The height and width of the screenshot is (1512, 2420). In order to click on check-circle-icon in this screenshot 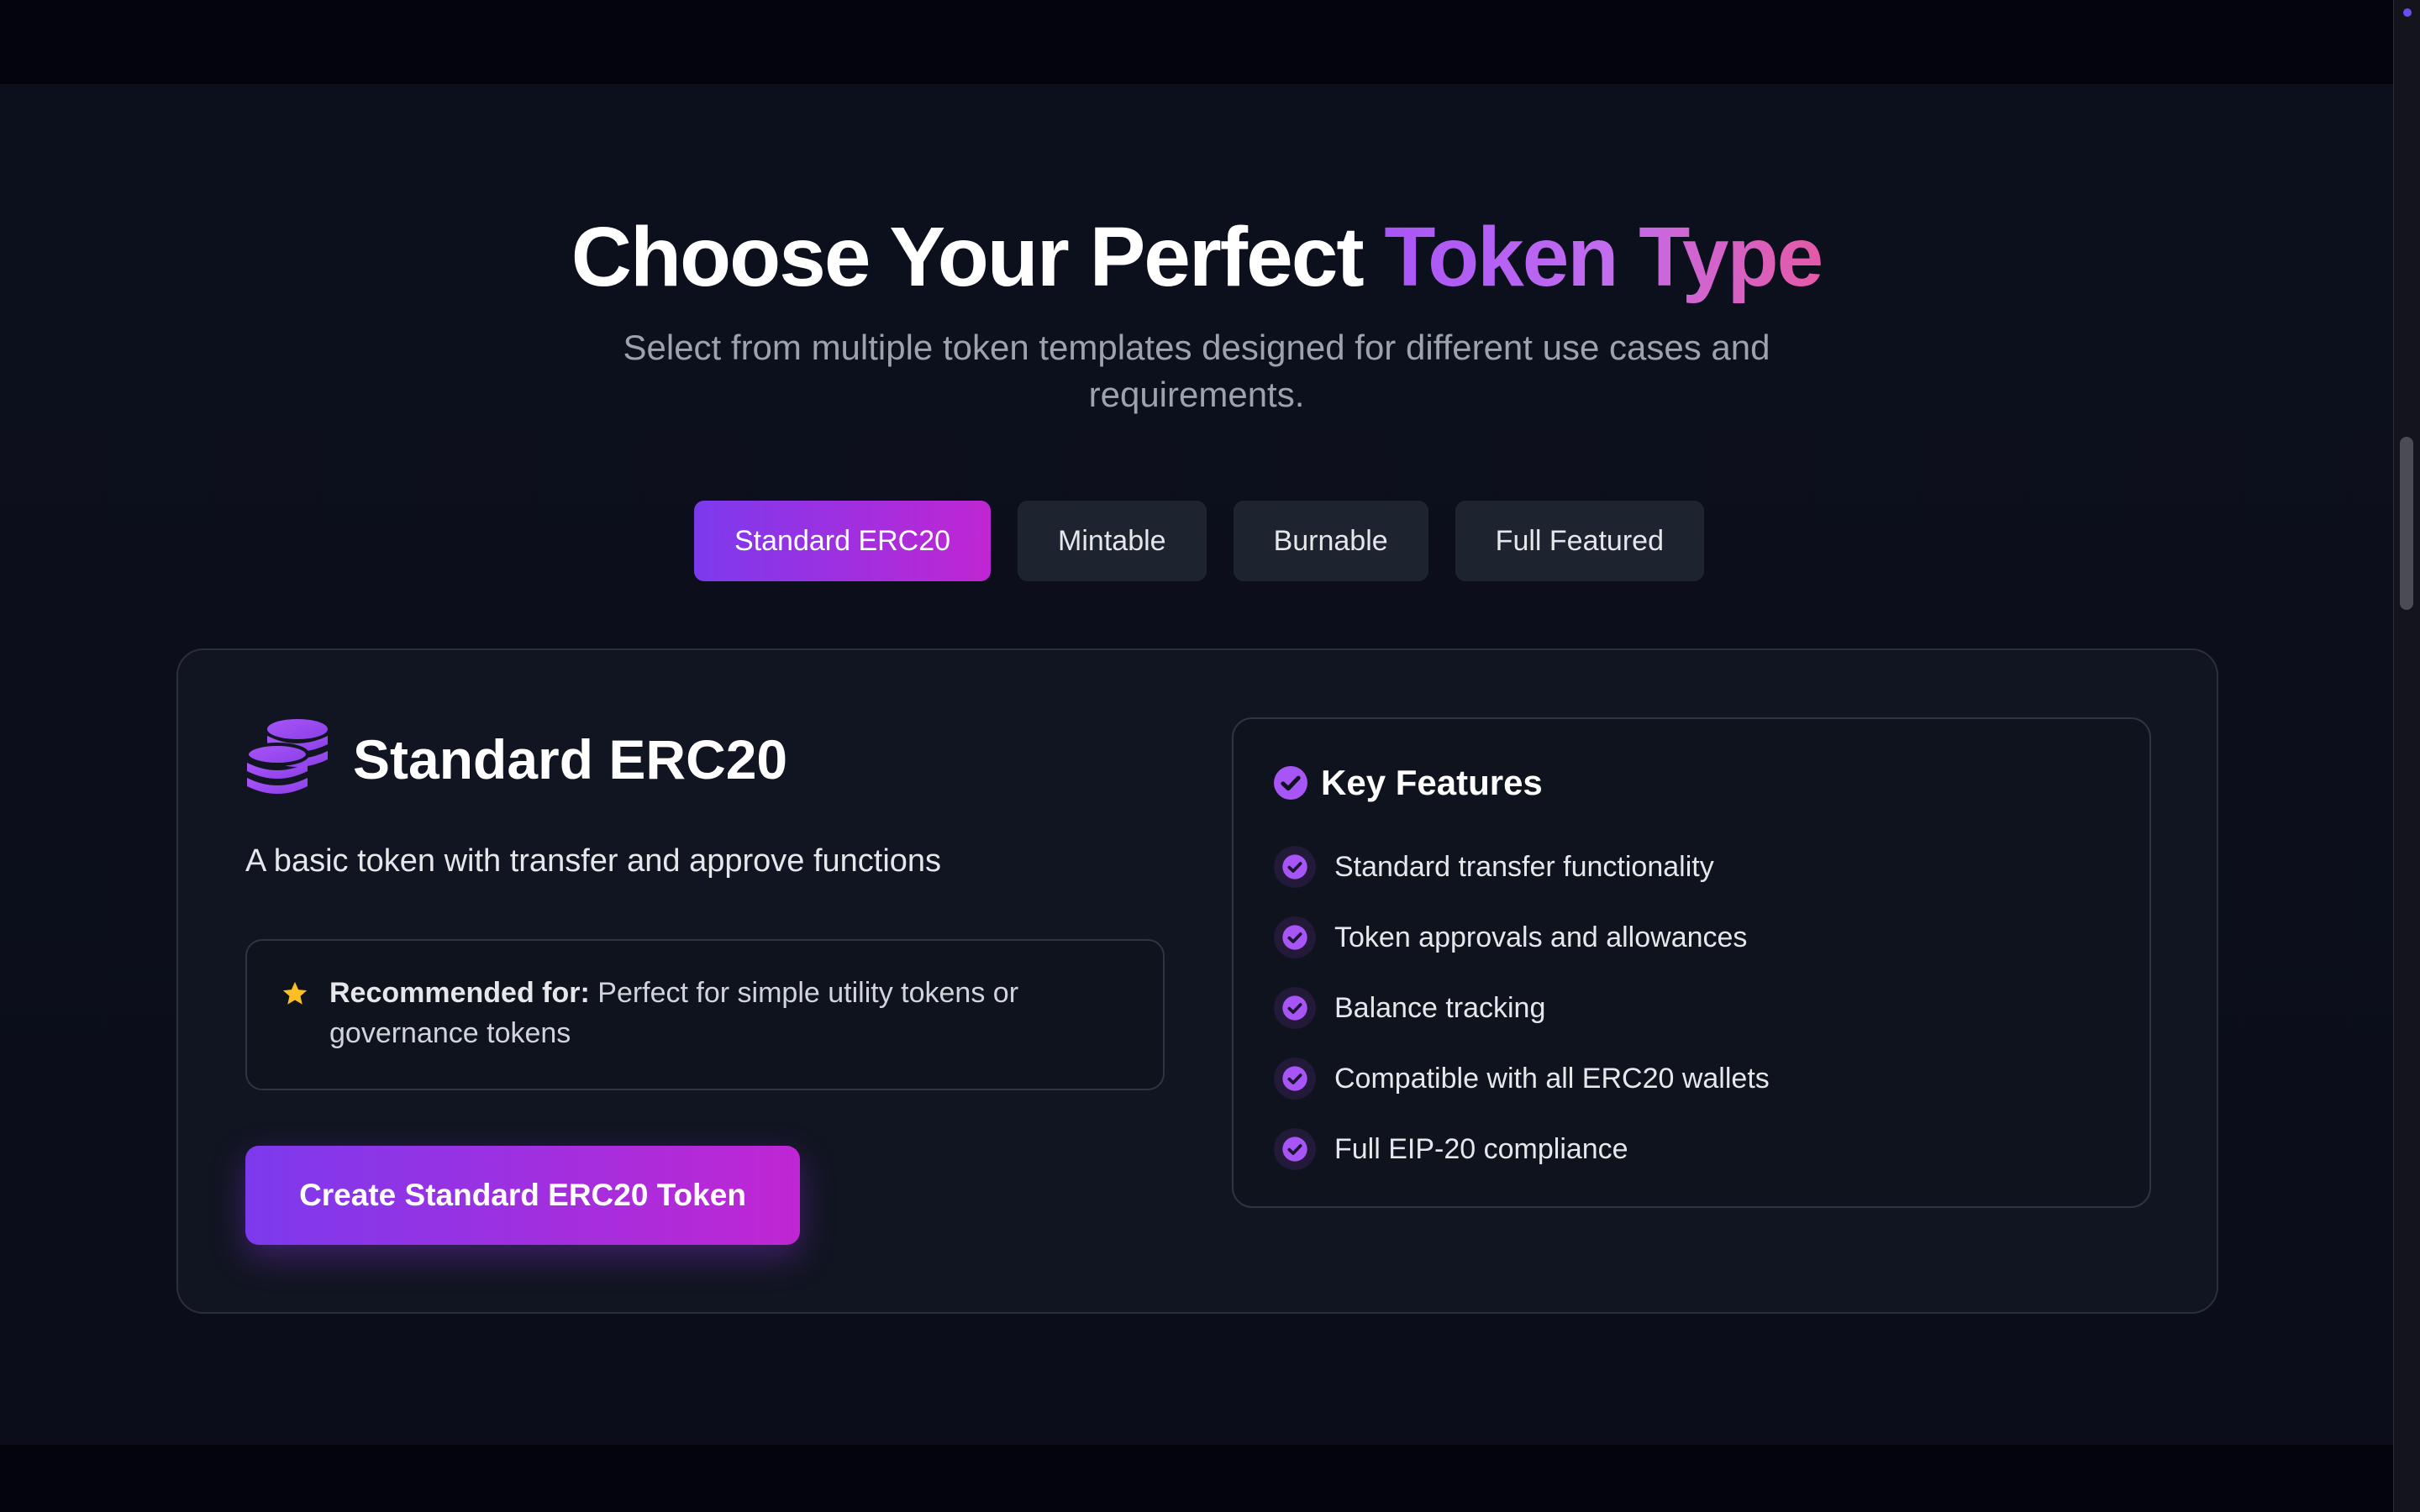, I will do `click(1290, 783)`.